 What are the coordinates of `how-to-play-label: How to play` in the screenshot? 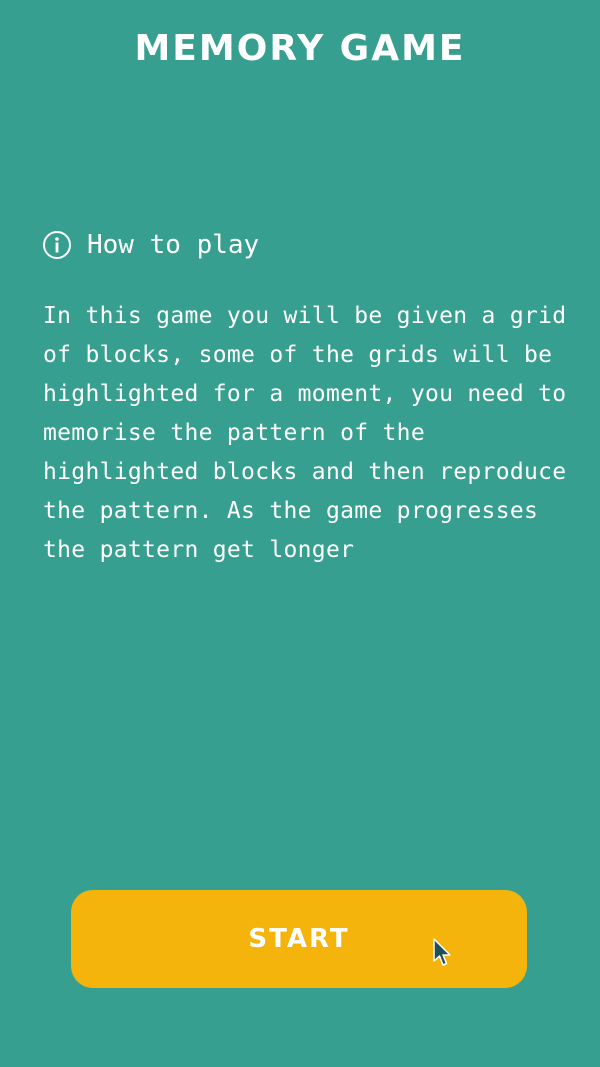 It's located at (173, 245).